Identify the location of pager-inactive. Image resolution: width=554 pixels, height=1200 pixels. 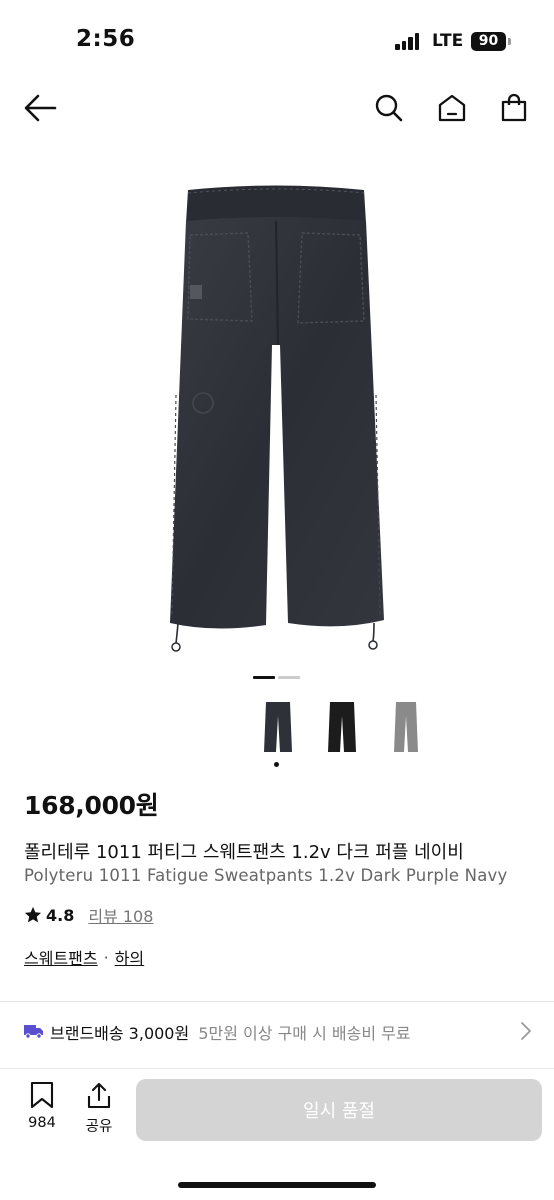
(289, 677).